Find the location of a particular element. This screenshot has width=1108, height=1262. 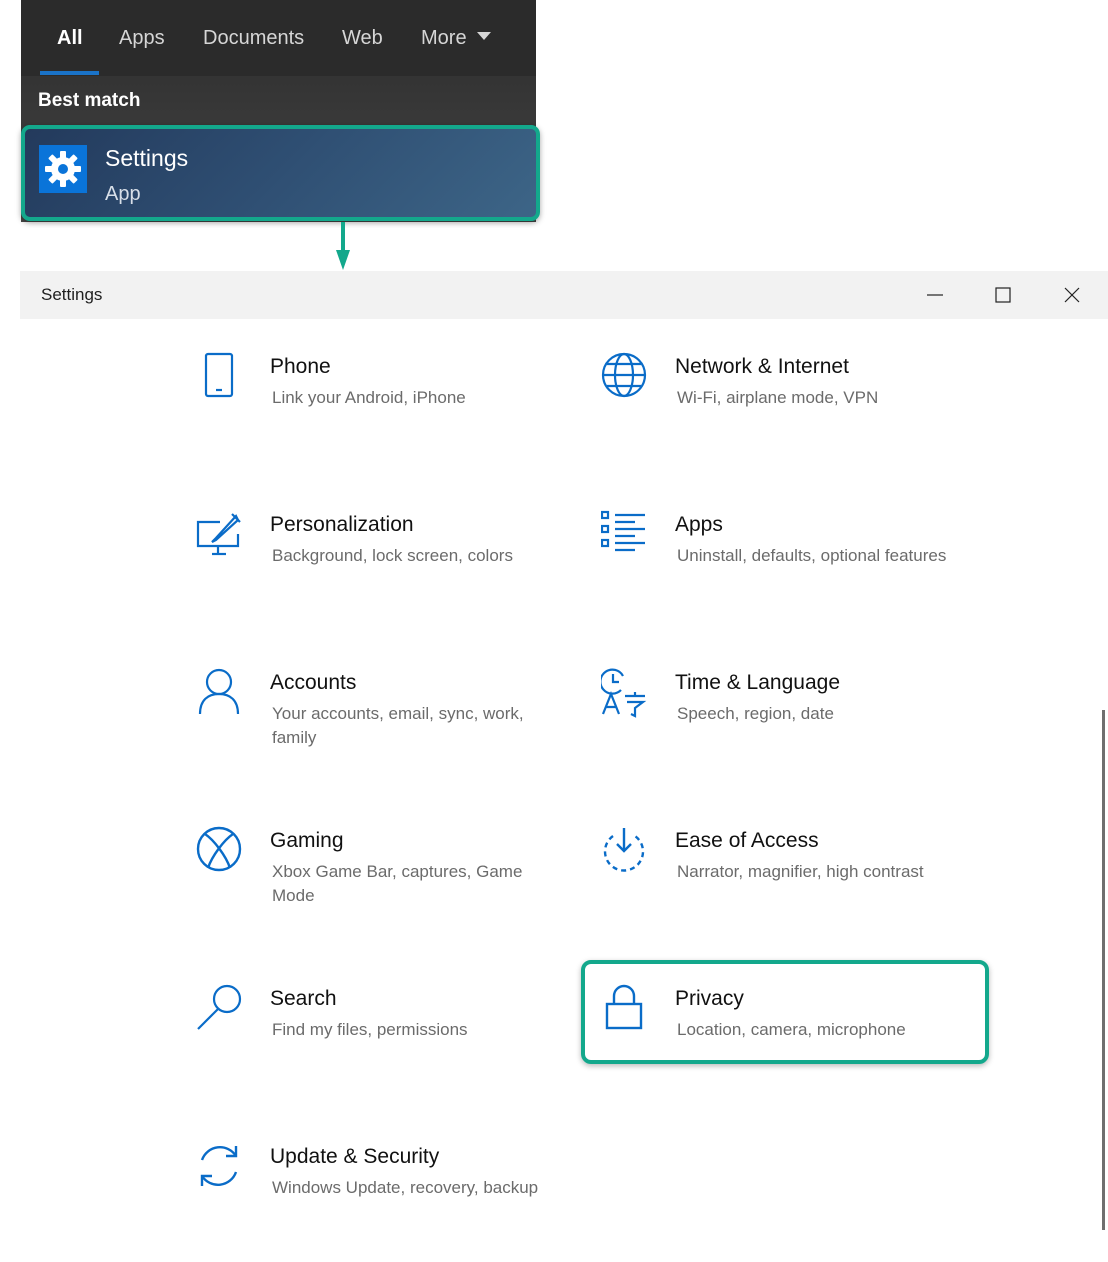

personalization-icon is located at coordinates (218, 534).